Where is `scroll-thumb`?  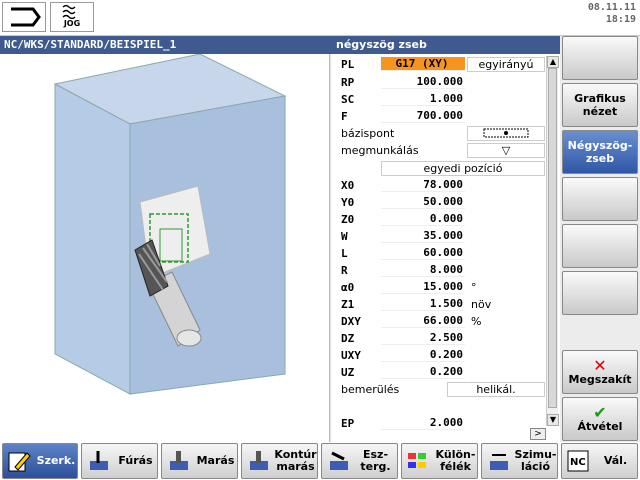
scroll-thumb is located at coordinates (552, 238).